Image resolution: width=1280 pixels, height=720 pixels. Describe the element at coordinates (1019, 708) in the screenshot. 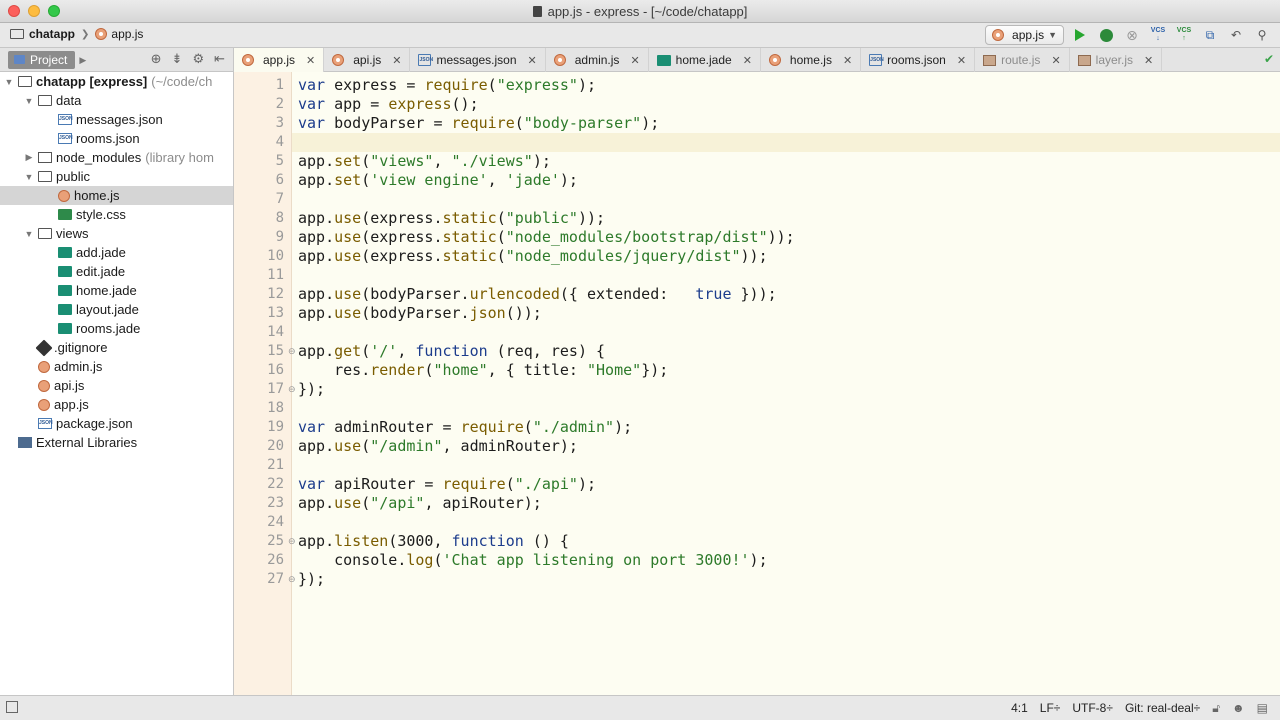

I see `caret-position: 4:1` at that location.